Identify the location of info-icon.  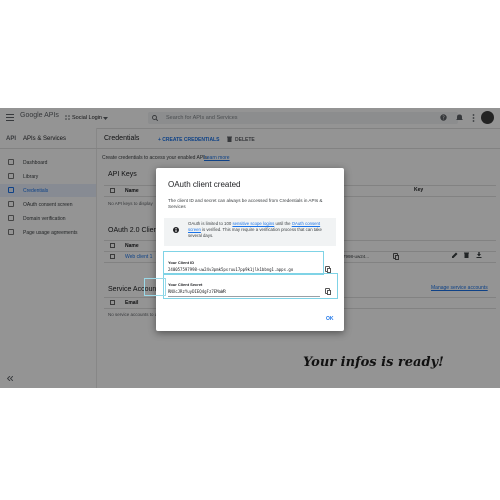
(176, 230).